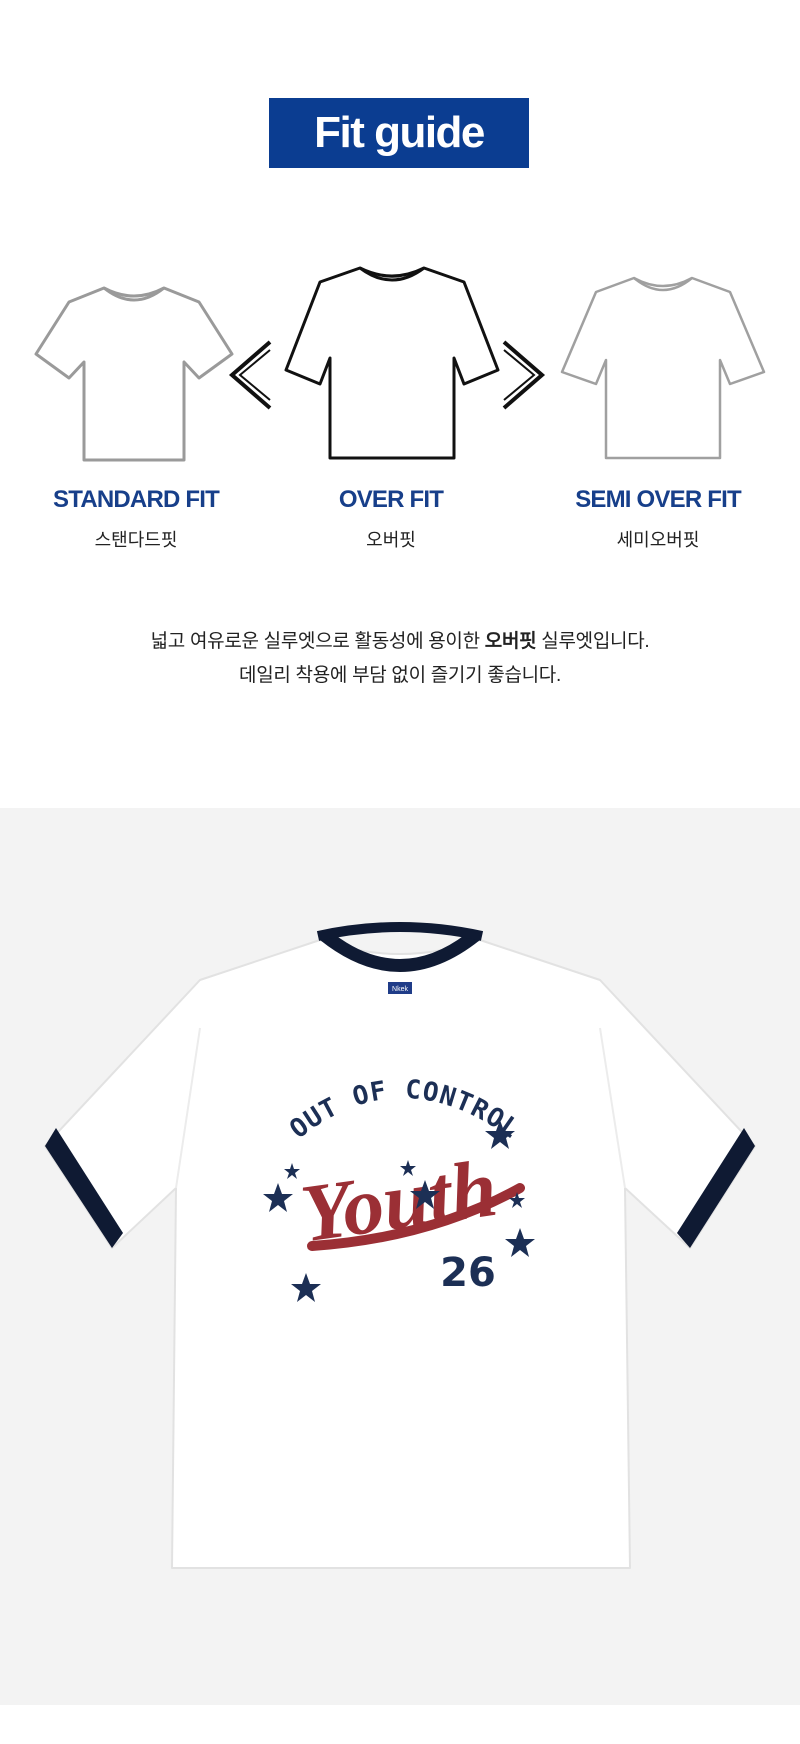 This screenshot has width=800, height=1744. What do you see at coordinates (392, 363) in the screenshot?
I see `over-fit-shirt-illustration` at bounding box center [392, 363].